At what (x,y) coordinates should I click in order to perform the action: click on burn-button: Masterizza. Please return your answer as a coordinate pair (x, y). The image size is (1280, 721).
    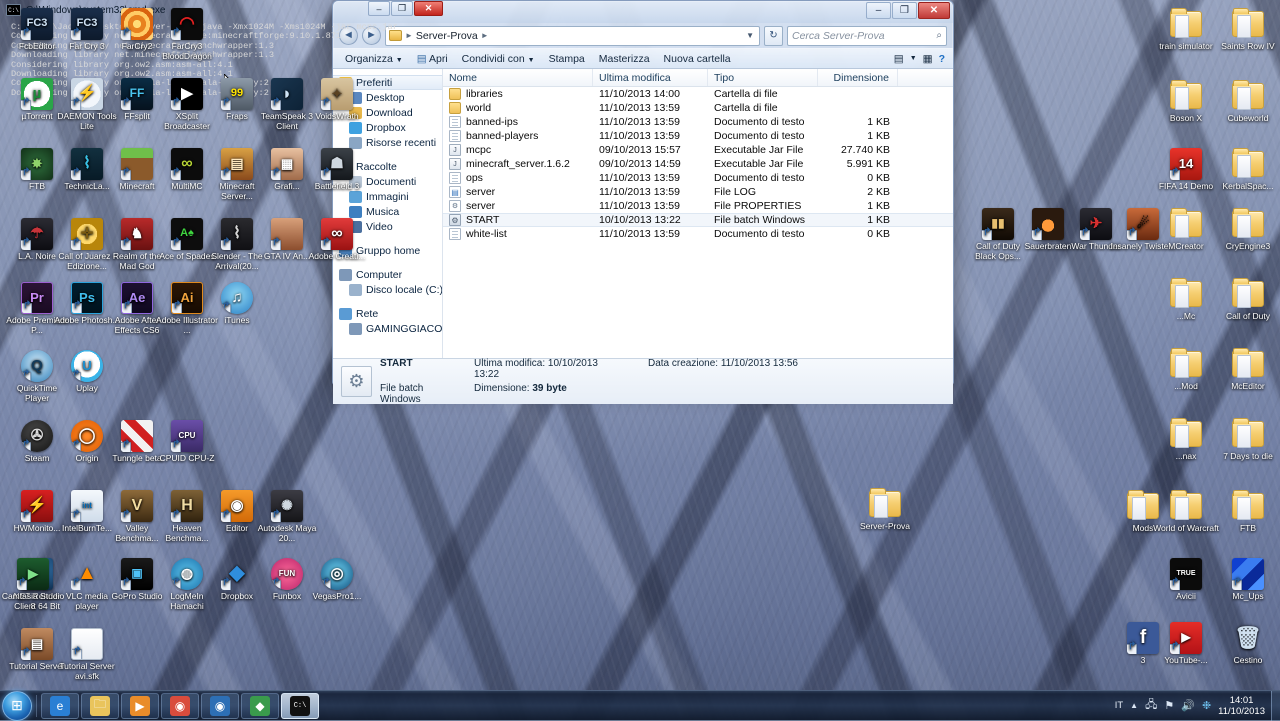
    Looking at the image, I should click on (624, 59).